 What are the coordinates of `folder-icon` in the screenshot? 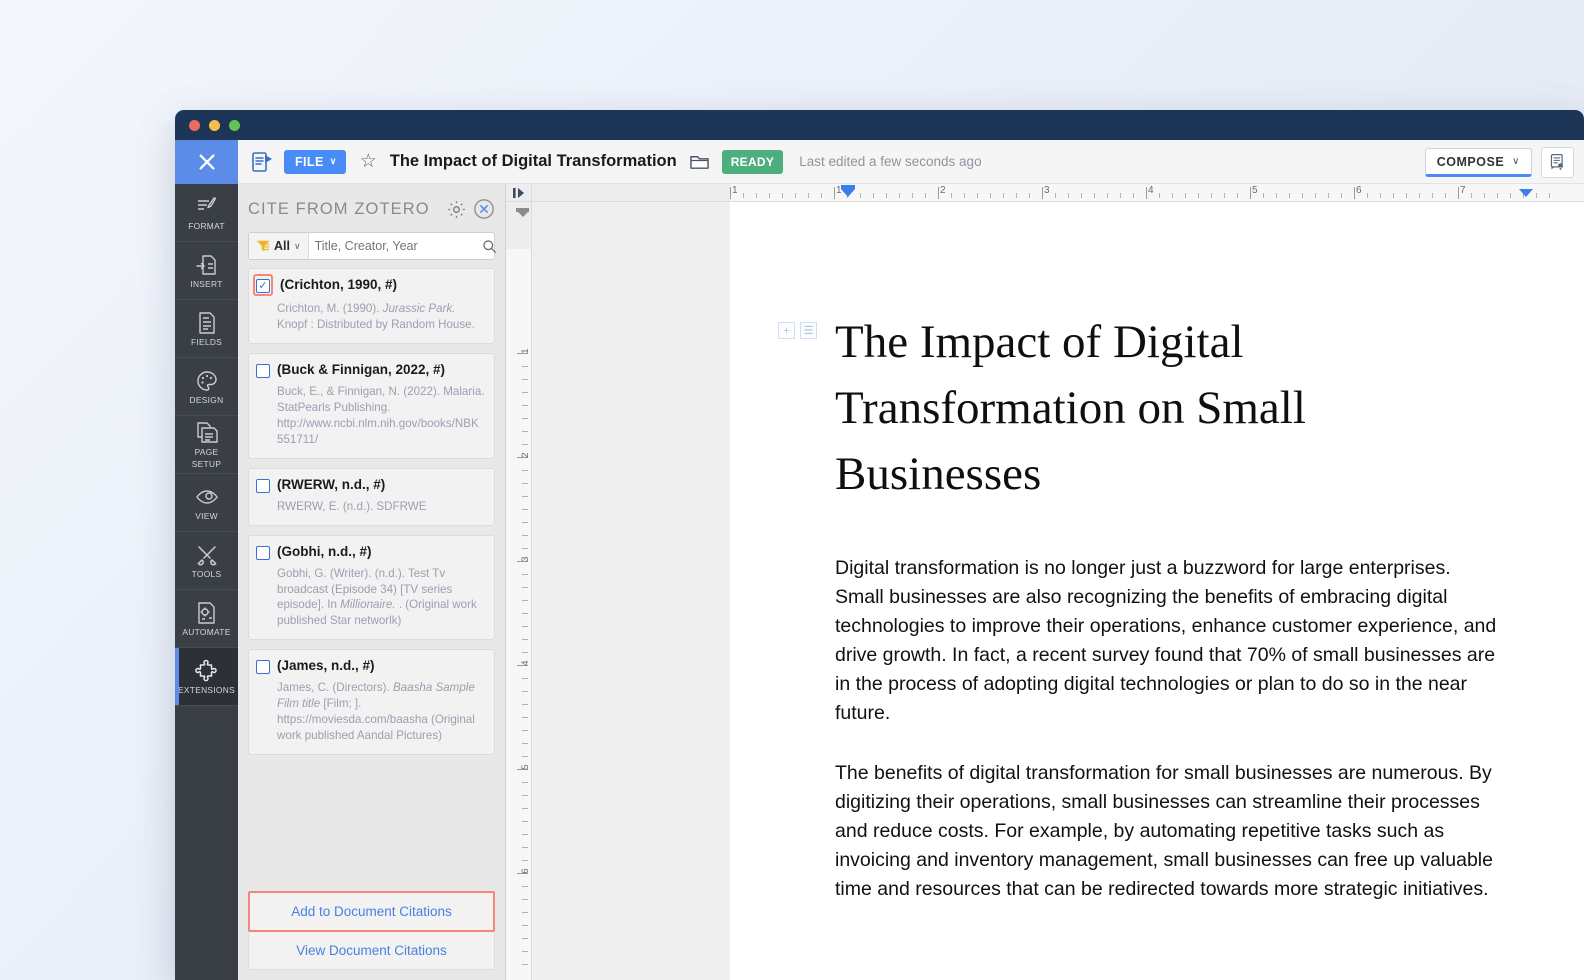 It's located at (699, 162).